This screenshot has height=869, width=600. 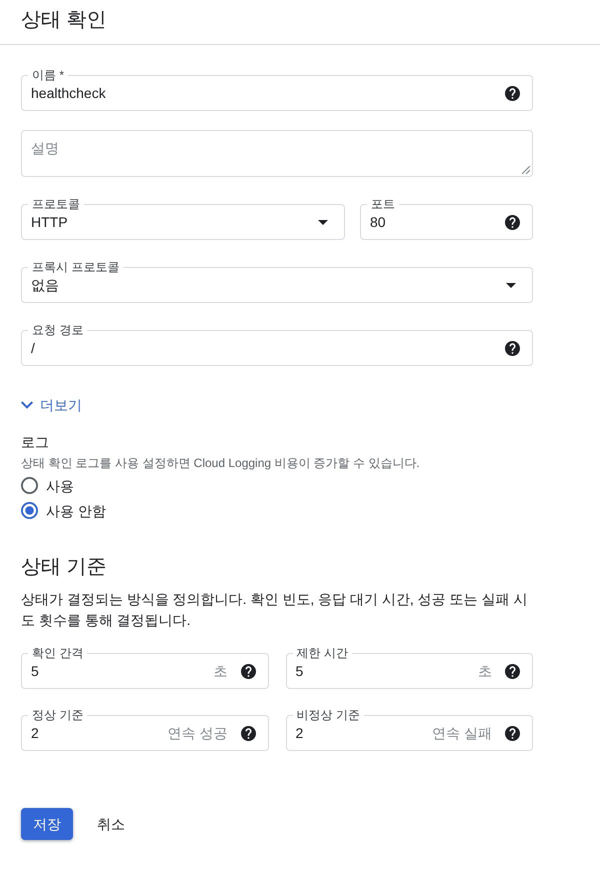 What do you see at coordinates (33, 348) in the screenshot?
I see `field-value: /` at bounding box center [33, 348].